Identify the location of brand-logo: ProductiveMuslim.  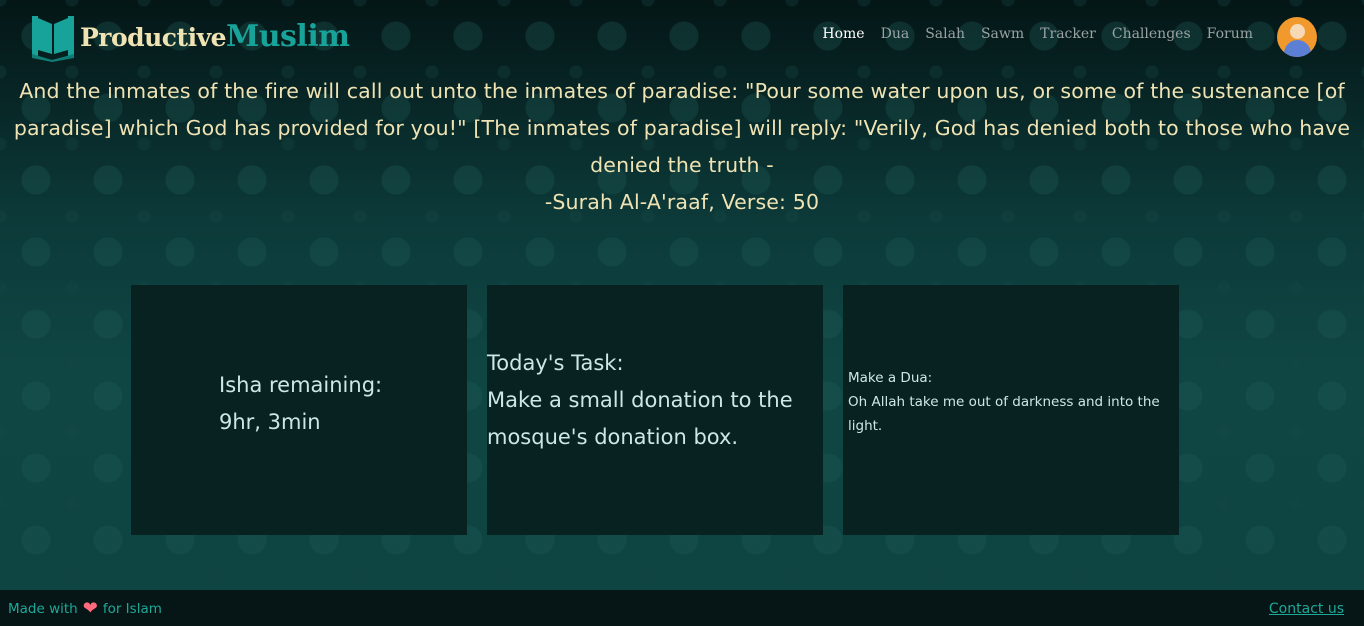
(189, 36).